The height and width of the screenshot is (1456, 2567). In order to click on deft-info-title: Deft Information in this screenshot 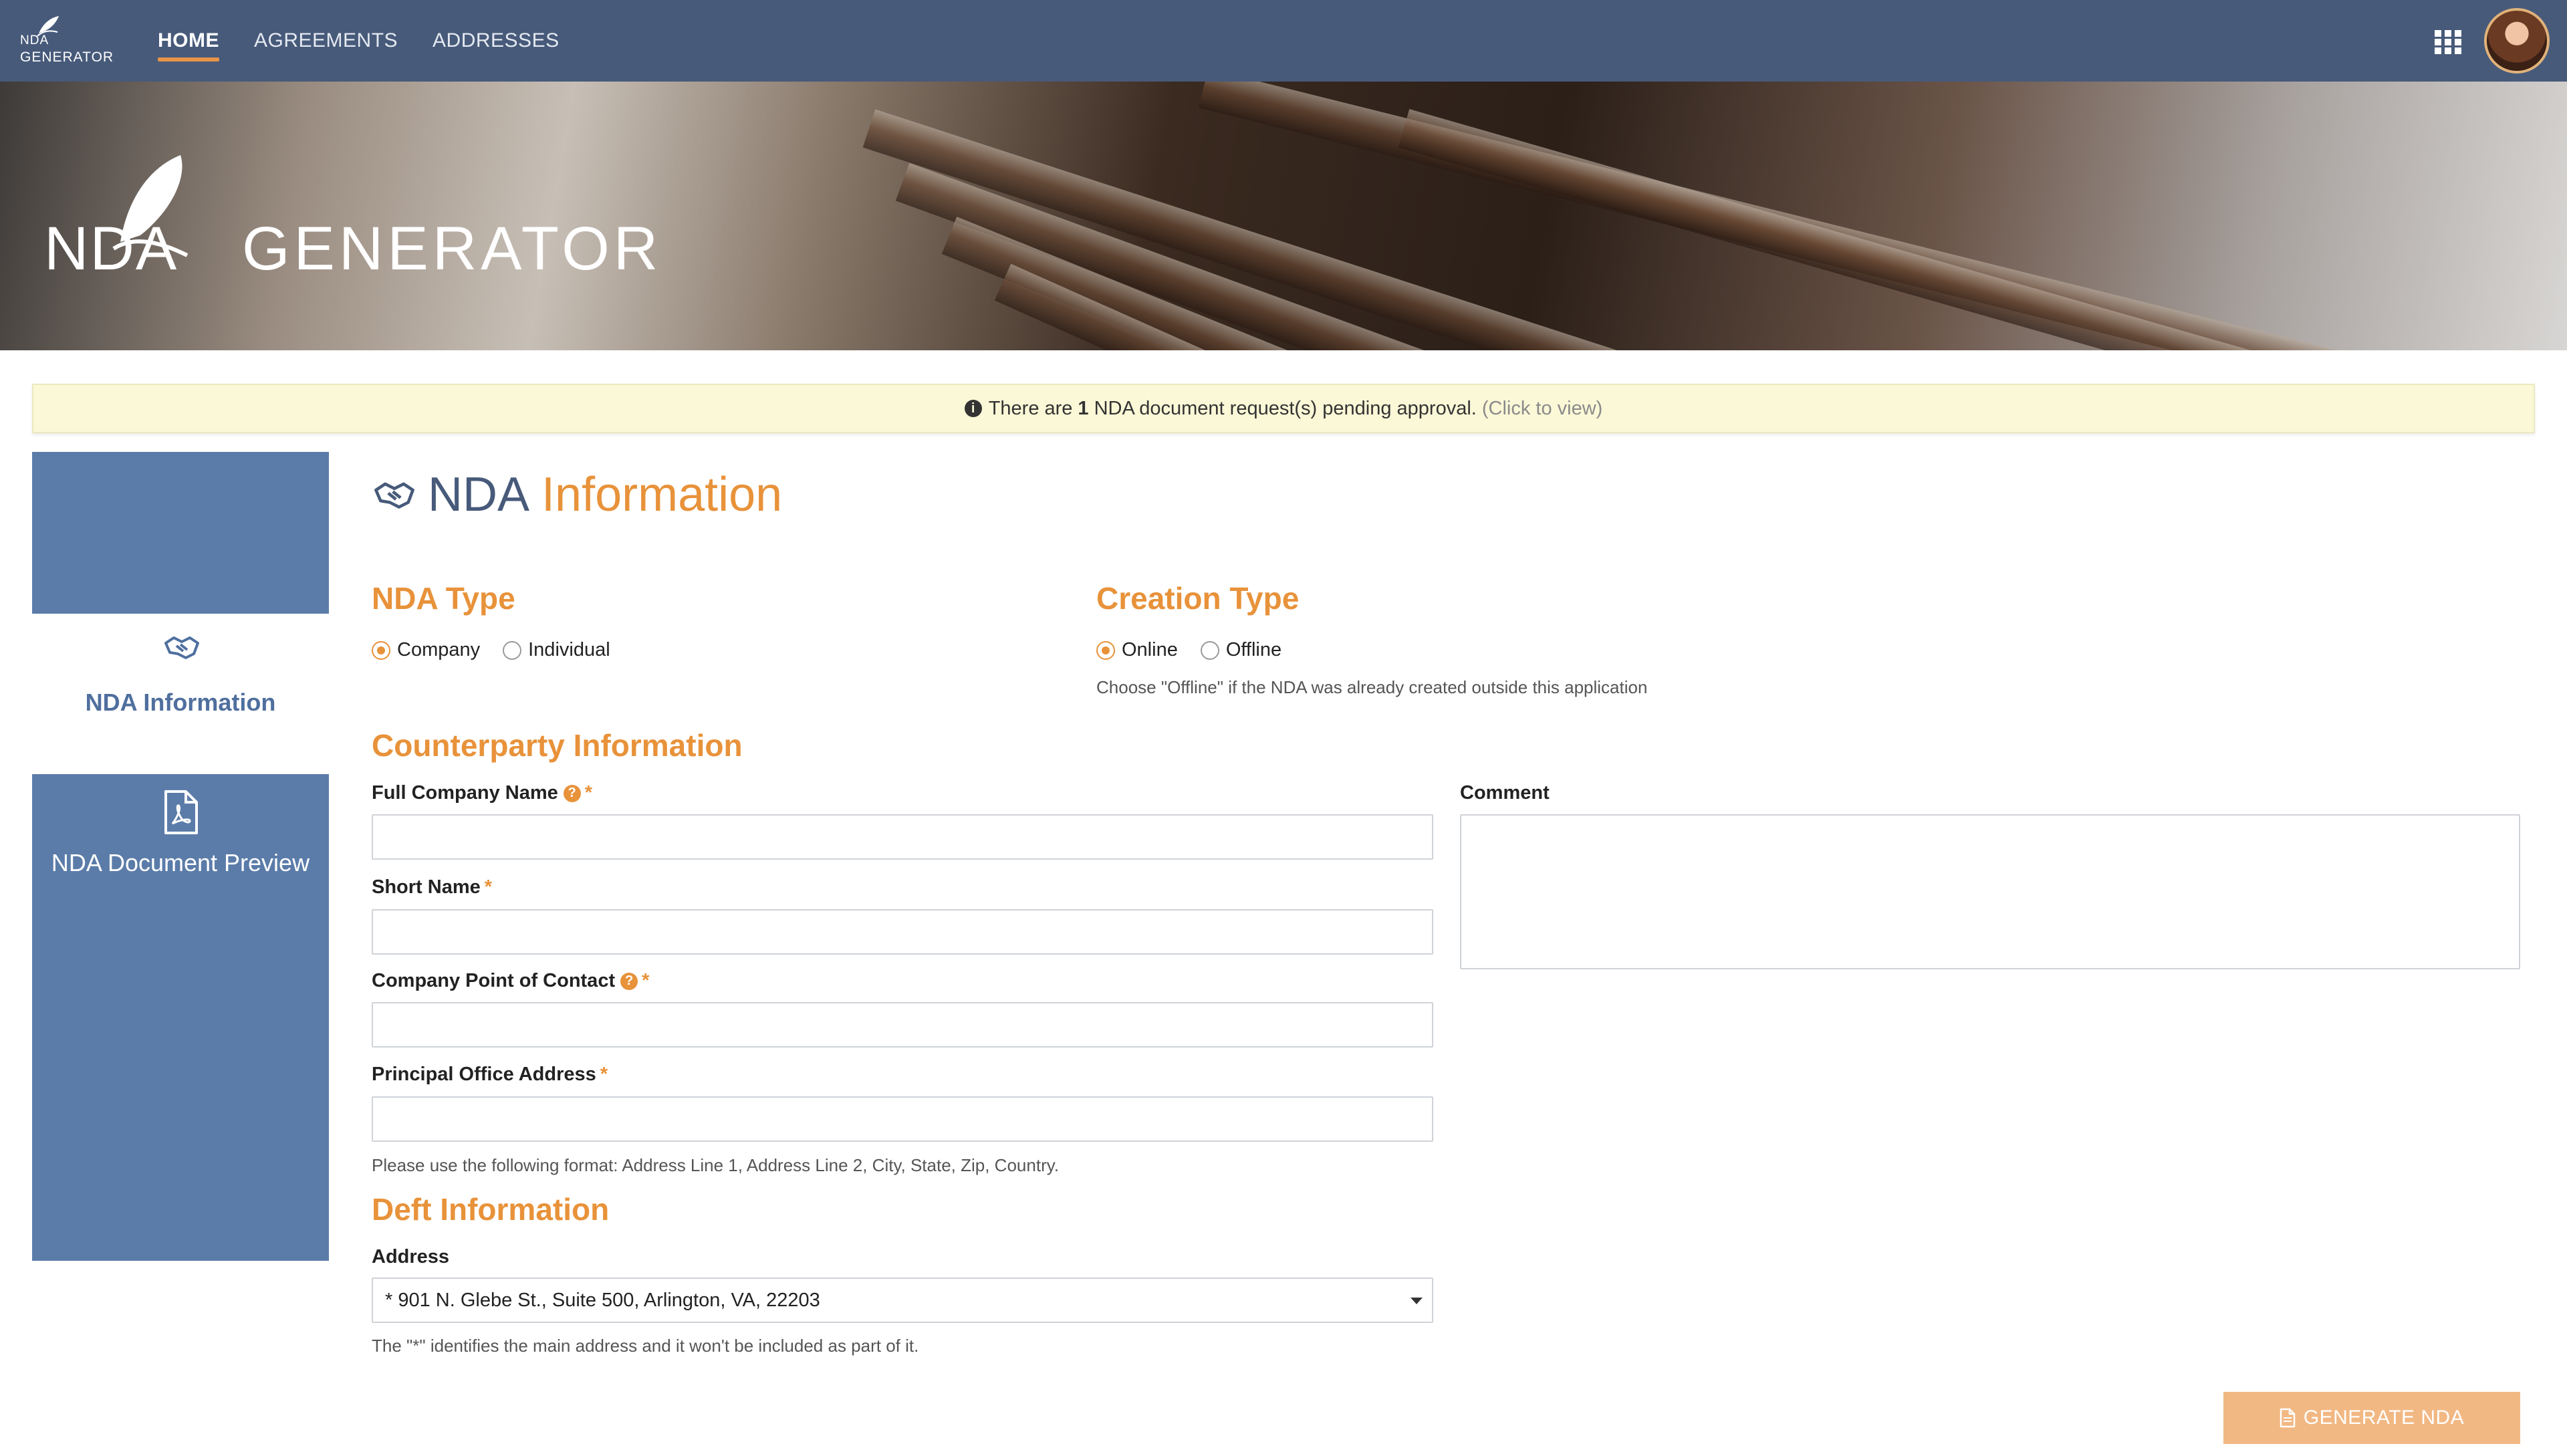, I will do `click(491, 1209)`.